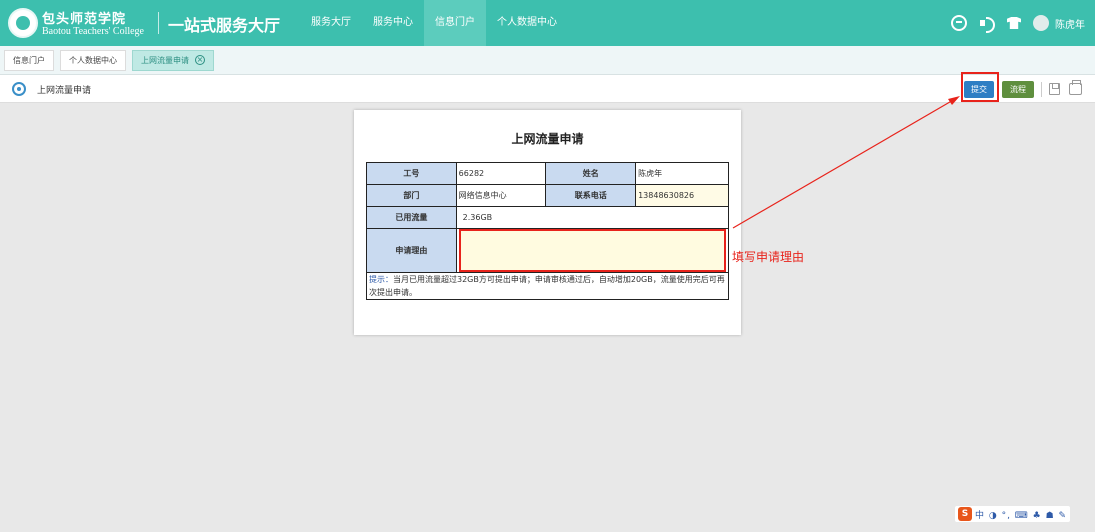 This screenshot has height=532, width=1095. Describe the element at coordinates (1041, 89) in the screenshot. I see `toolbar-divider` at that location.